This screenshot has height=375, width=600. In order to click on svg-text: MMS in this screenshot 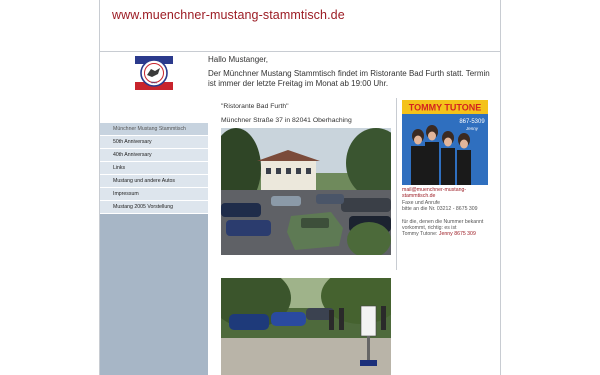, I will do `click(154, 83)`.